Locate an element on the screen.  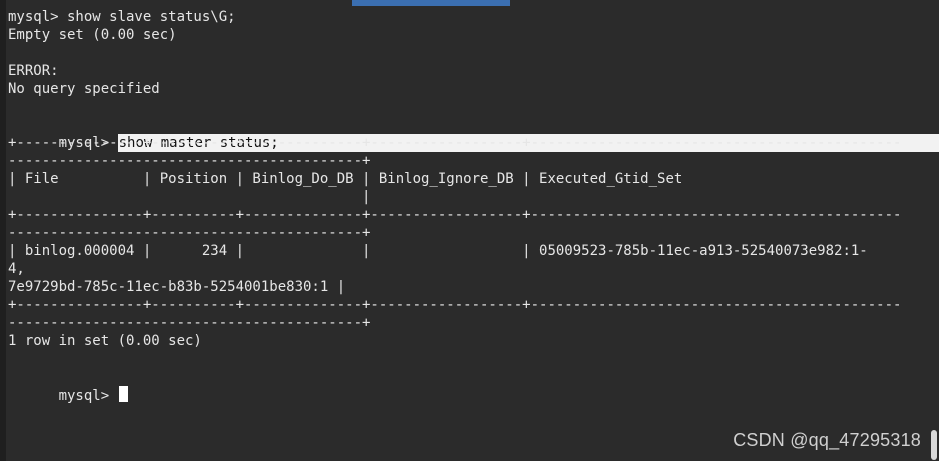
terminal-line: Empty set (0.00 sec) is located at coordinates (92, 35).